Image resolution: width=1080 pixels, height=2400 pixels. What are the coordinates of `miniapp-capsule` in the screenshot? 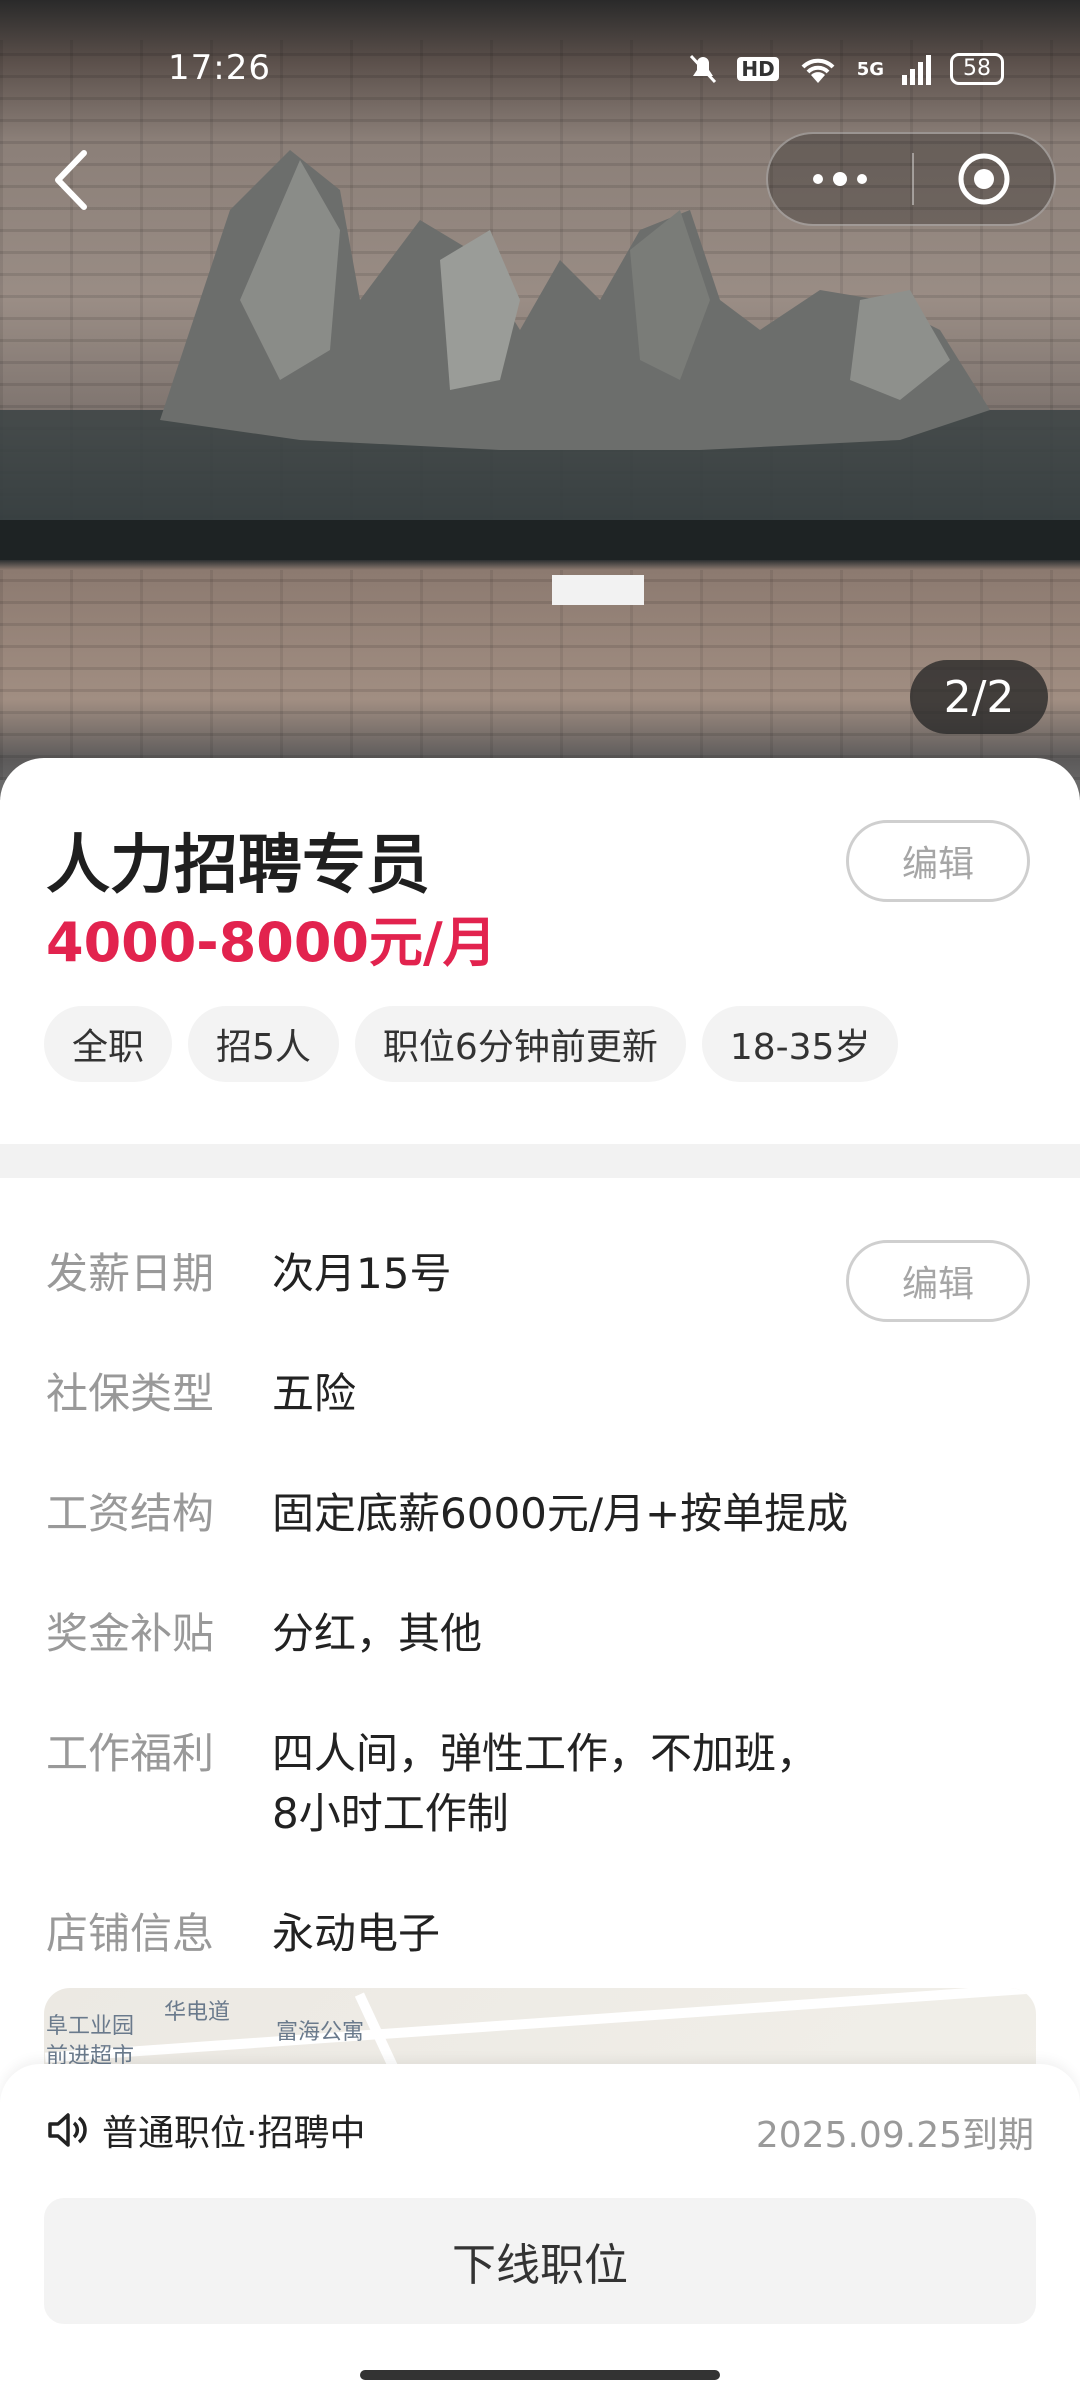 It's located at (911, 179).